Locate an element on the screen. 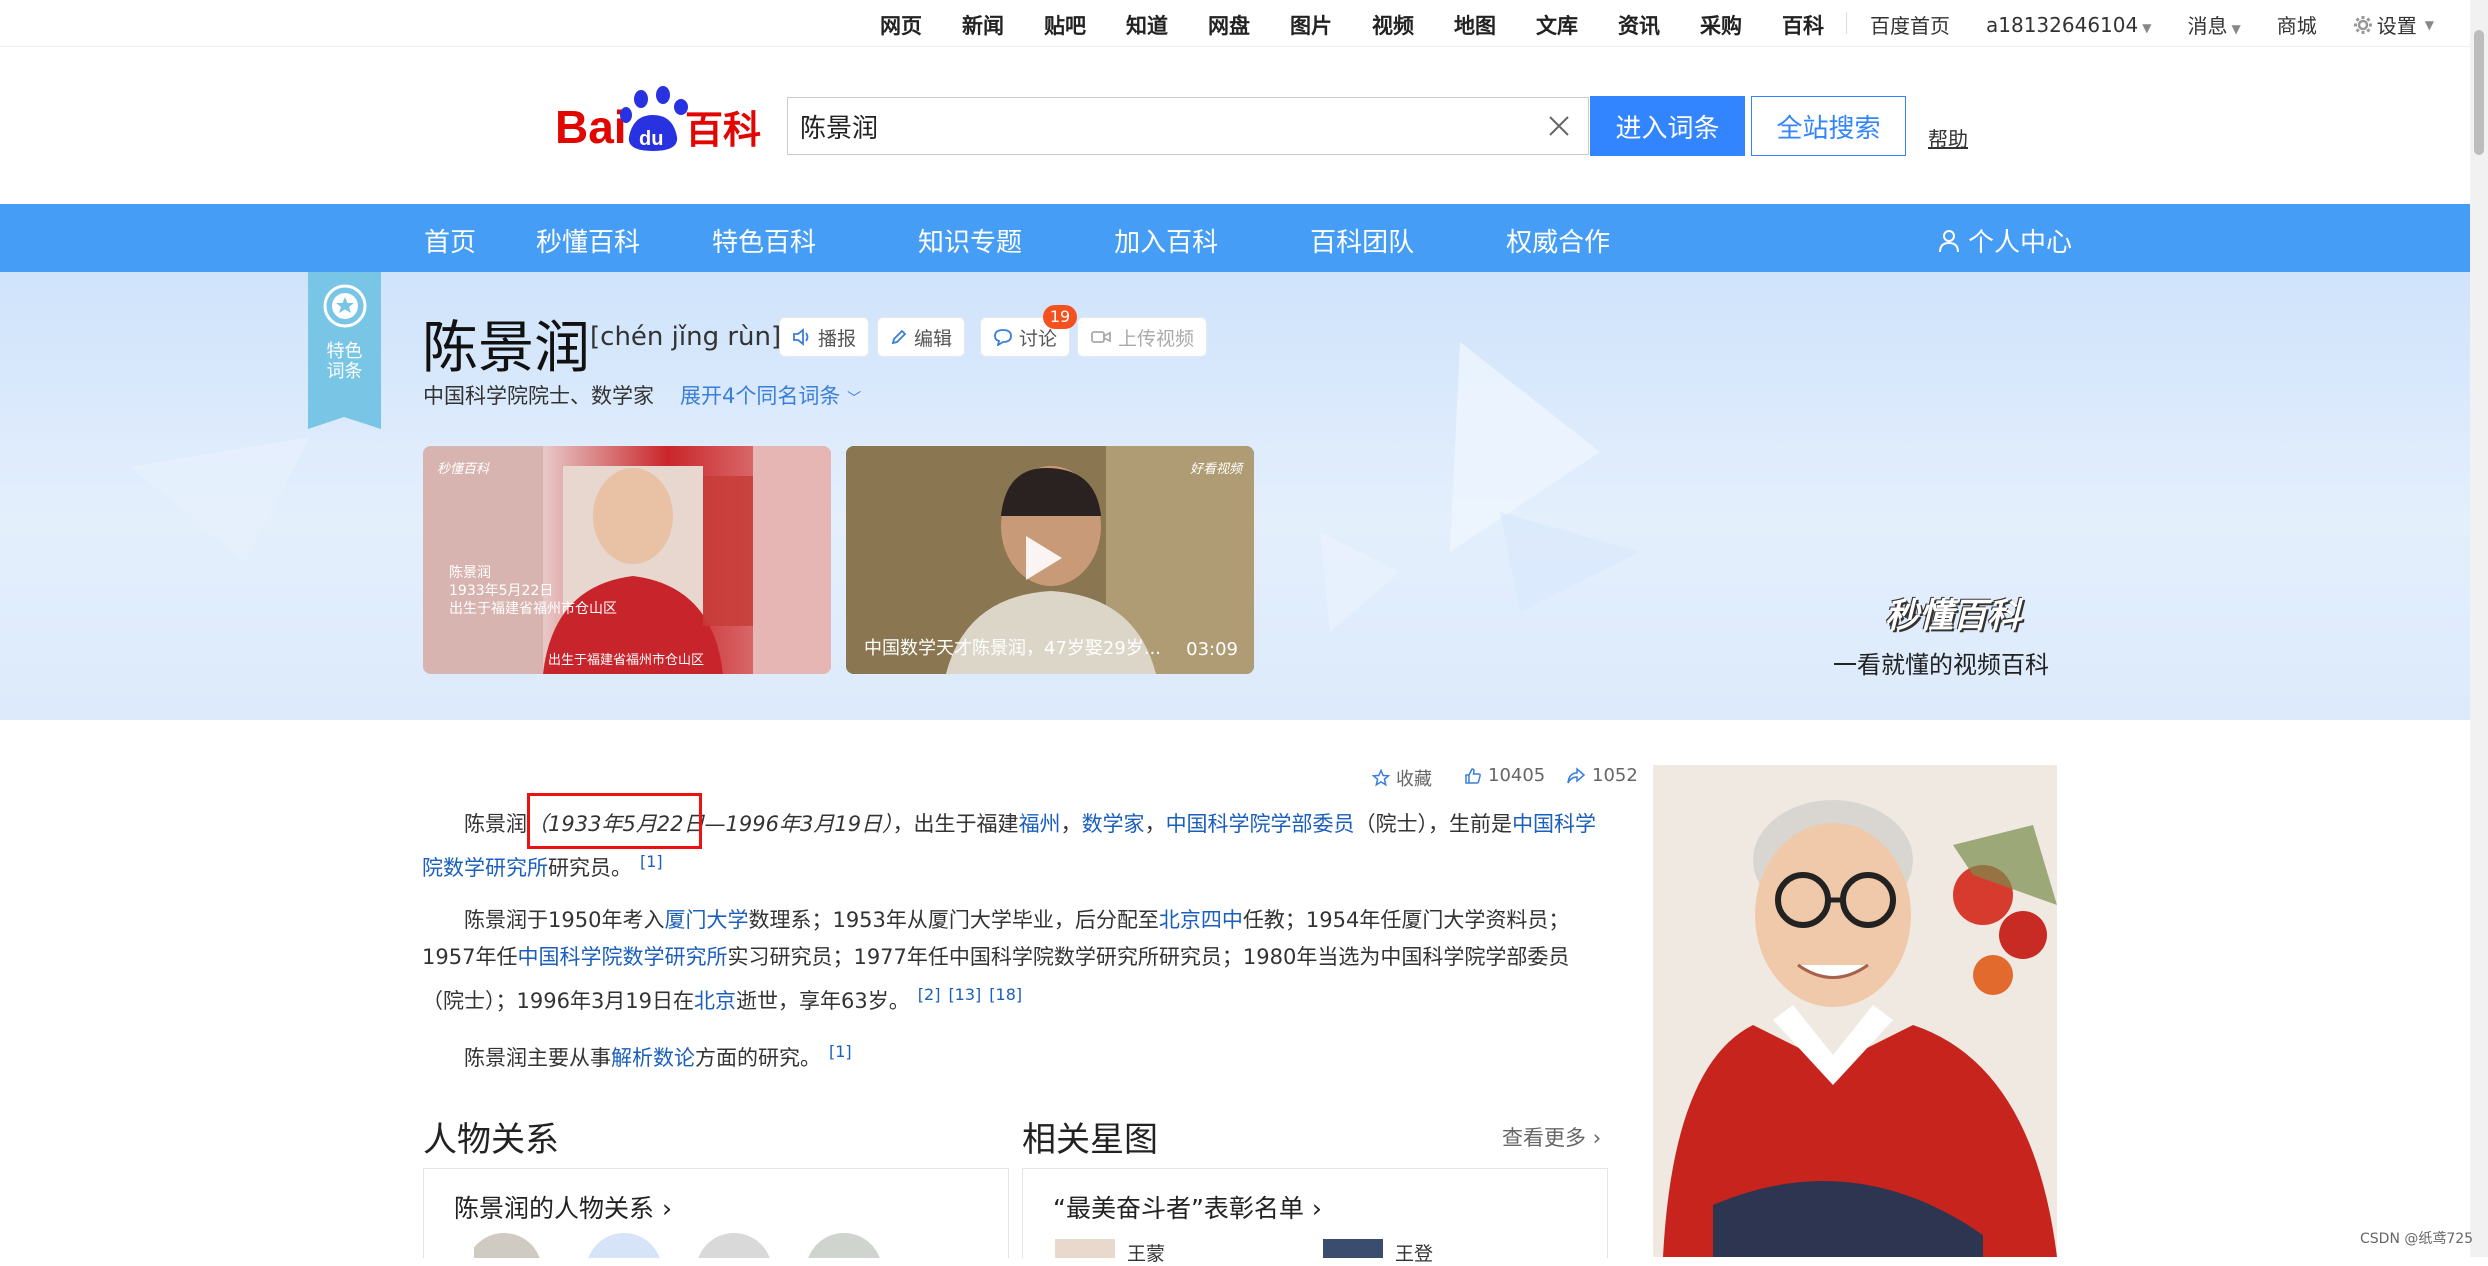 This screenshot has height=1266, width=2488. collect-button: 收藏 is located at coordinates (1402, 778).